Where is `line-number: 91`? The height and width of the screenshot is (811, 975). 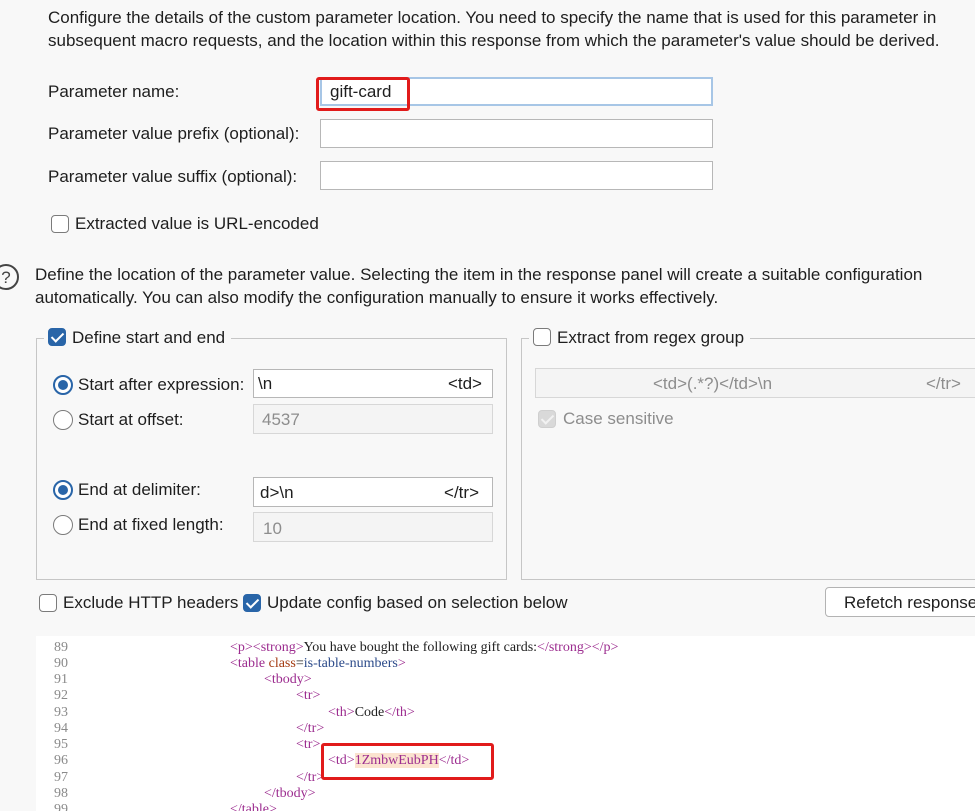 line-number: 91 is located at coordinates (61, 679).